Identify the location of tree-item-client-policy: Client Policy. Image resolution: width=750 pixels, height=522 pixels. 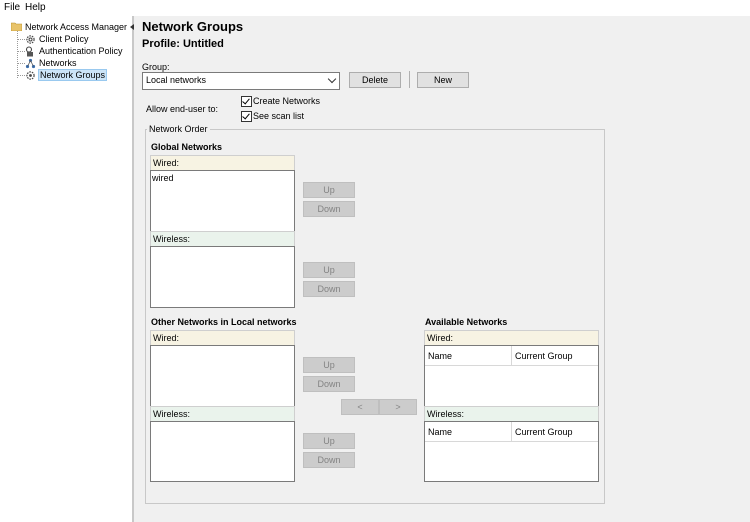
(64, 39).